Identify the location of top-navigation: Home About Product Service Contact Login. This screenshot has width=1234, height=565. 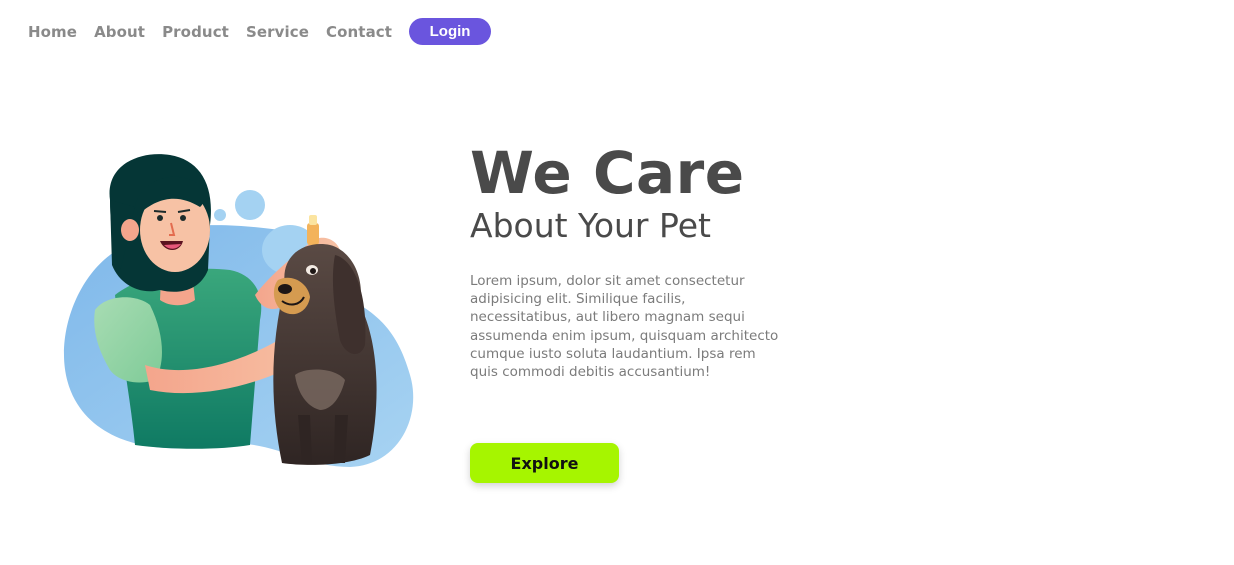
(260, 31).